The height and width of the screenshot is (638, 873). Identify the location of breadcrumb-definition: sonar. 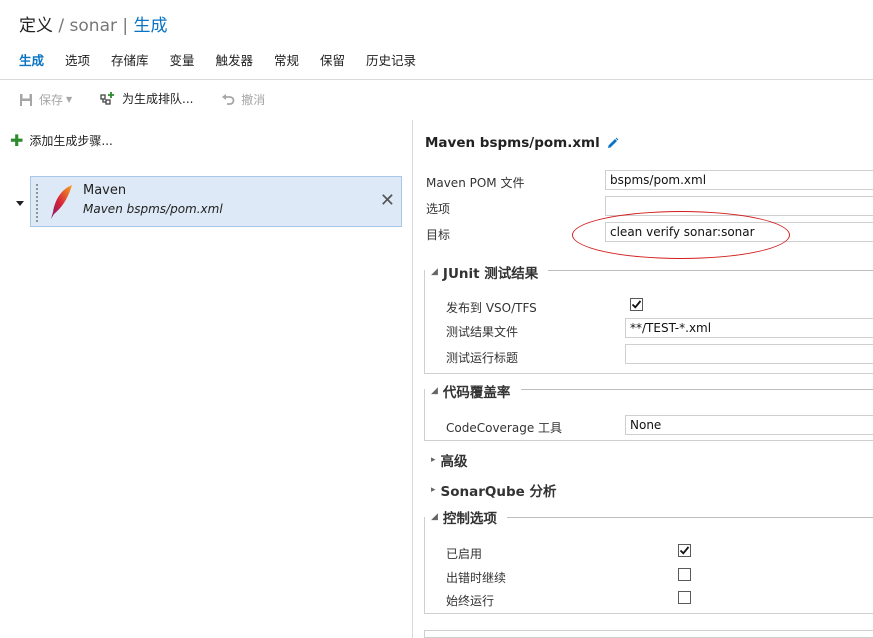
(93, 26).